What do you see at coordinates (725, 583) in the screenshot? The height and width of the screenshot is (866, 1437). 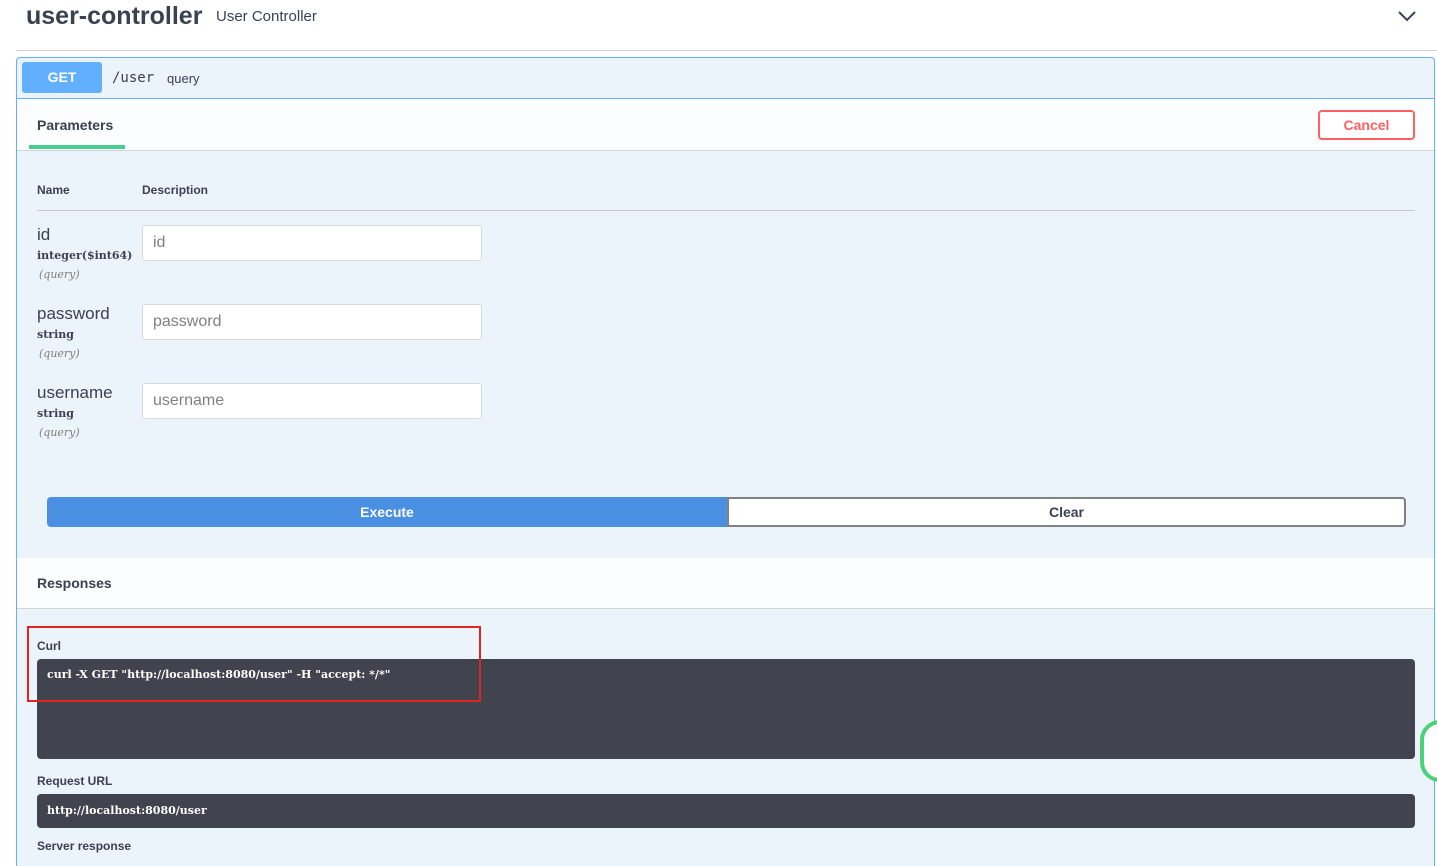 I see `responses-header: Responses` at bounding box center [725, 583].